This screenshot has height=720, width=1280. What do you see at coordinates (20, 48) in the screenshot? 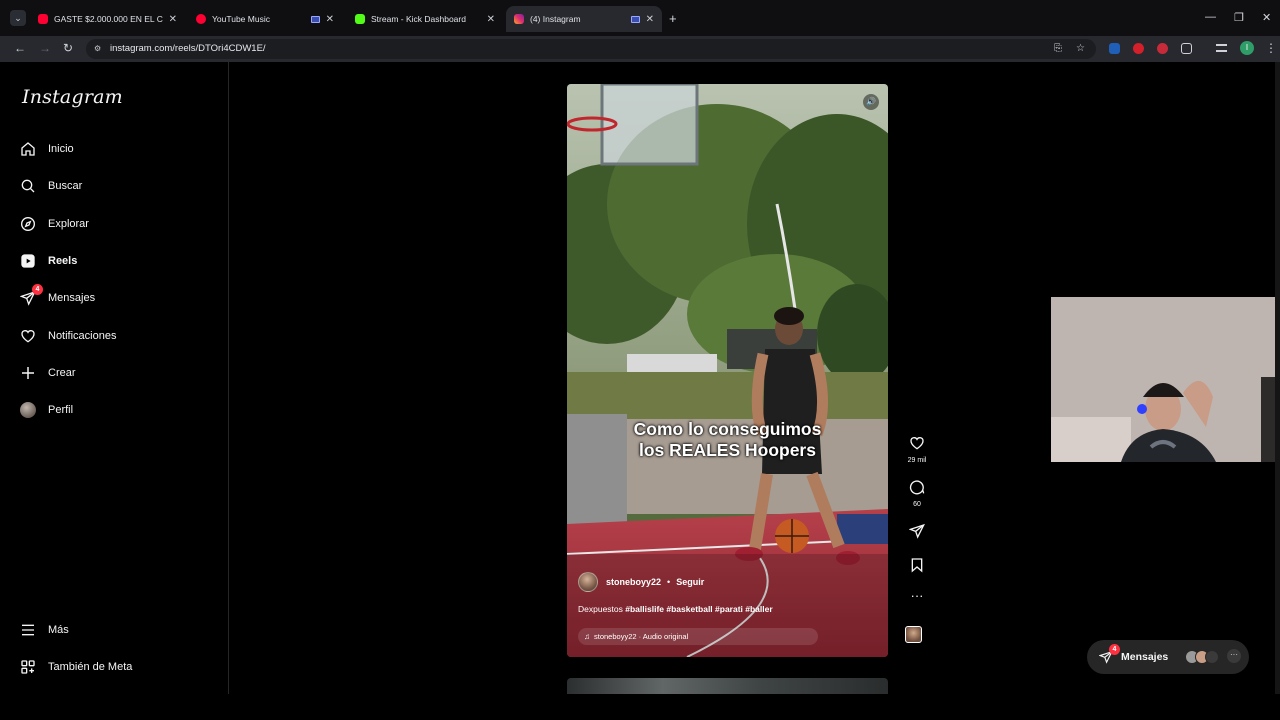
I see `back-button: ←` at bounding box center [20, 48].